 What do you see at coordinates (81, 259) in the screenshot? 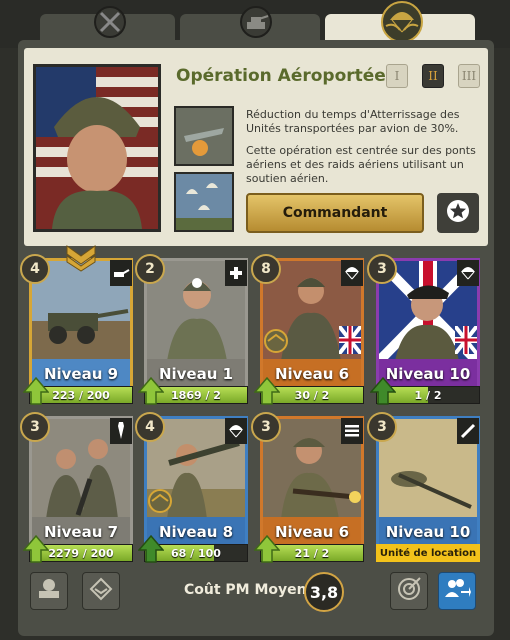
I see `chevron-rank-icon` at bounding box center [81, 259].